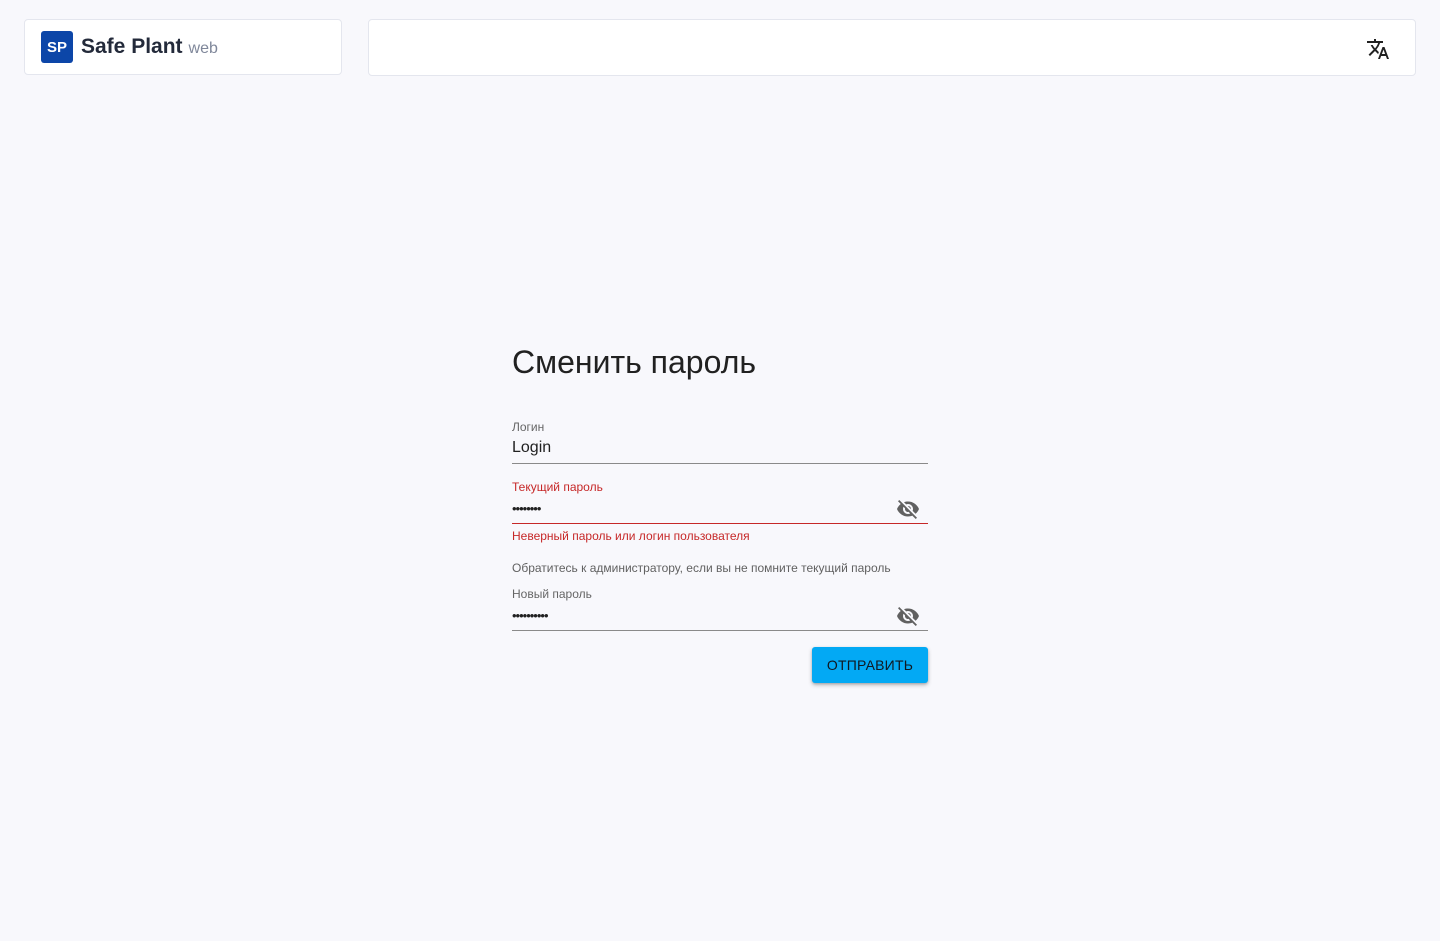 This screenshot has width=1440, height=941. Describe the element at coordinates (720, 449) in the screenshot. I see `login-input: Login` at that location.